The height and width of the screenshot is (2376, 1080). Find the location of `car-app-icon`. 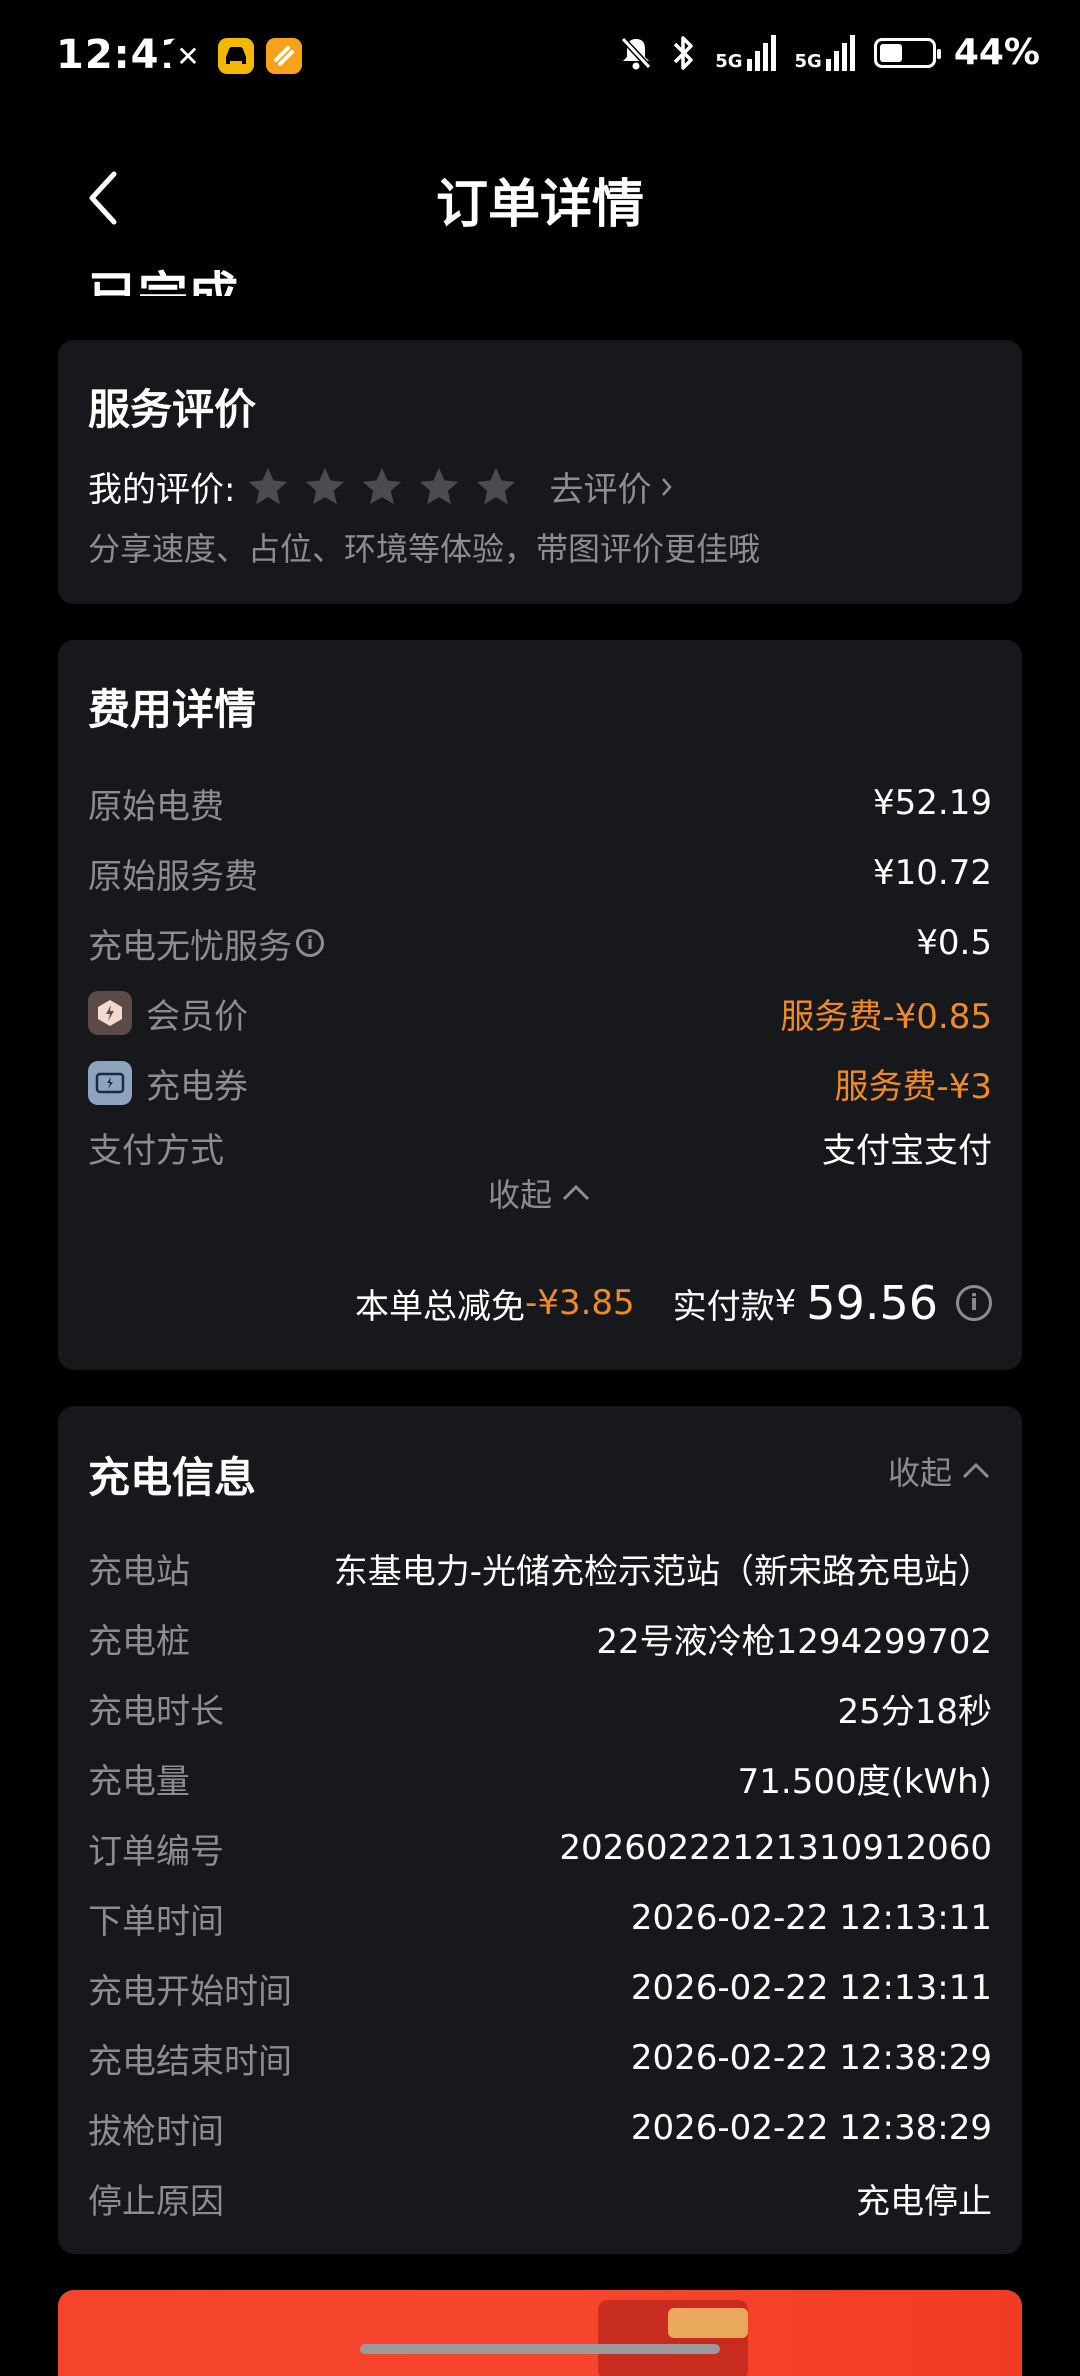

car-app-icon is located at coordinates (236, 56).